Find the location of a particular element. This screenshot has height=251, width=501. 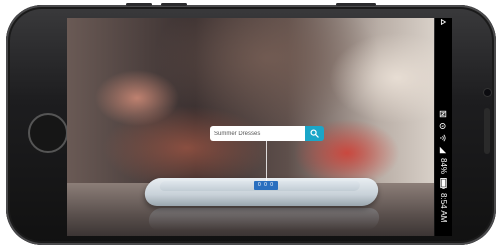

notification-icon is located at coordinates (444, 22).